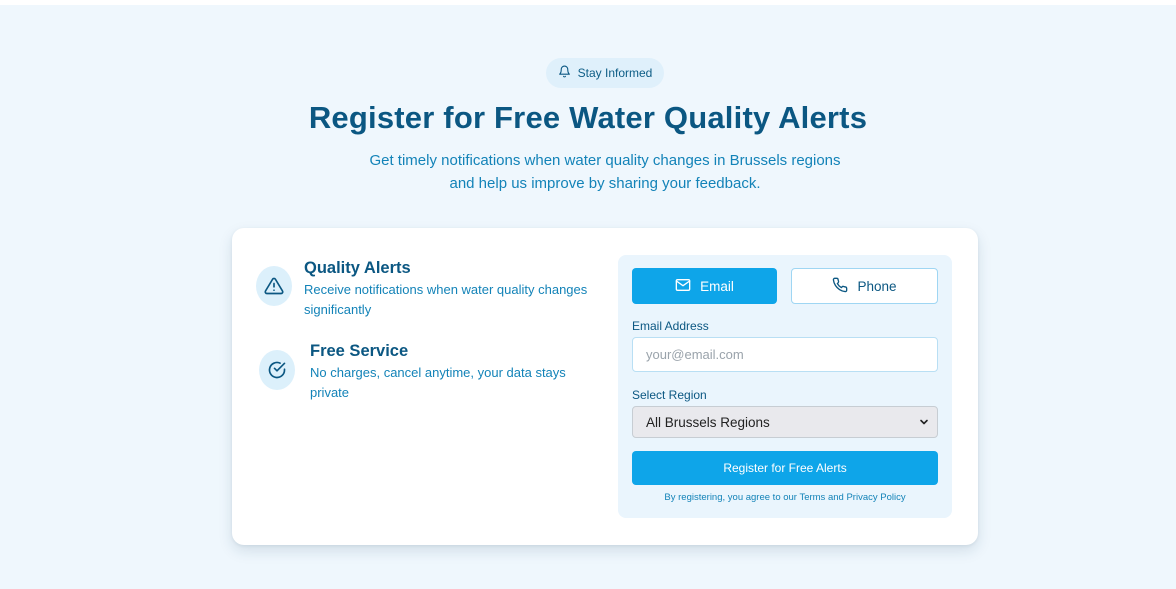 This screenshot has height=589, width=1176. I want to click on tab-email: Email, so click(704, 286).